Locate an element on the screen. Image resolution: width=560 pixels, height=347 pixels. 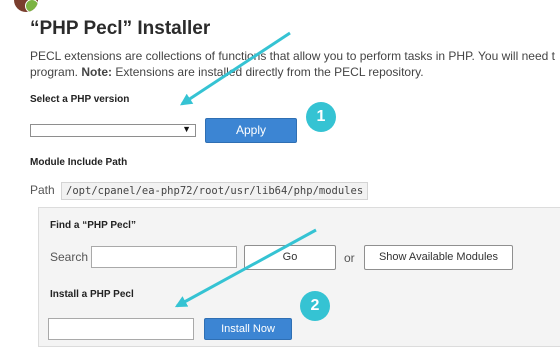
annotation-arrow-to-install-input is located at coordinates (245, 268).